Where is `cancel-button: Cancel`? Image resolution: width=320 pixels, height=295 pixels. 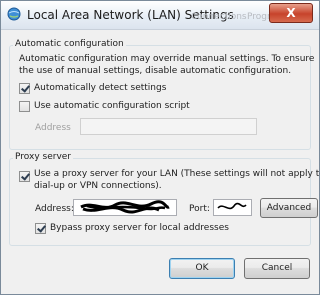
cancel-button: Cancel is located at coordinates (277, 268).